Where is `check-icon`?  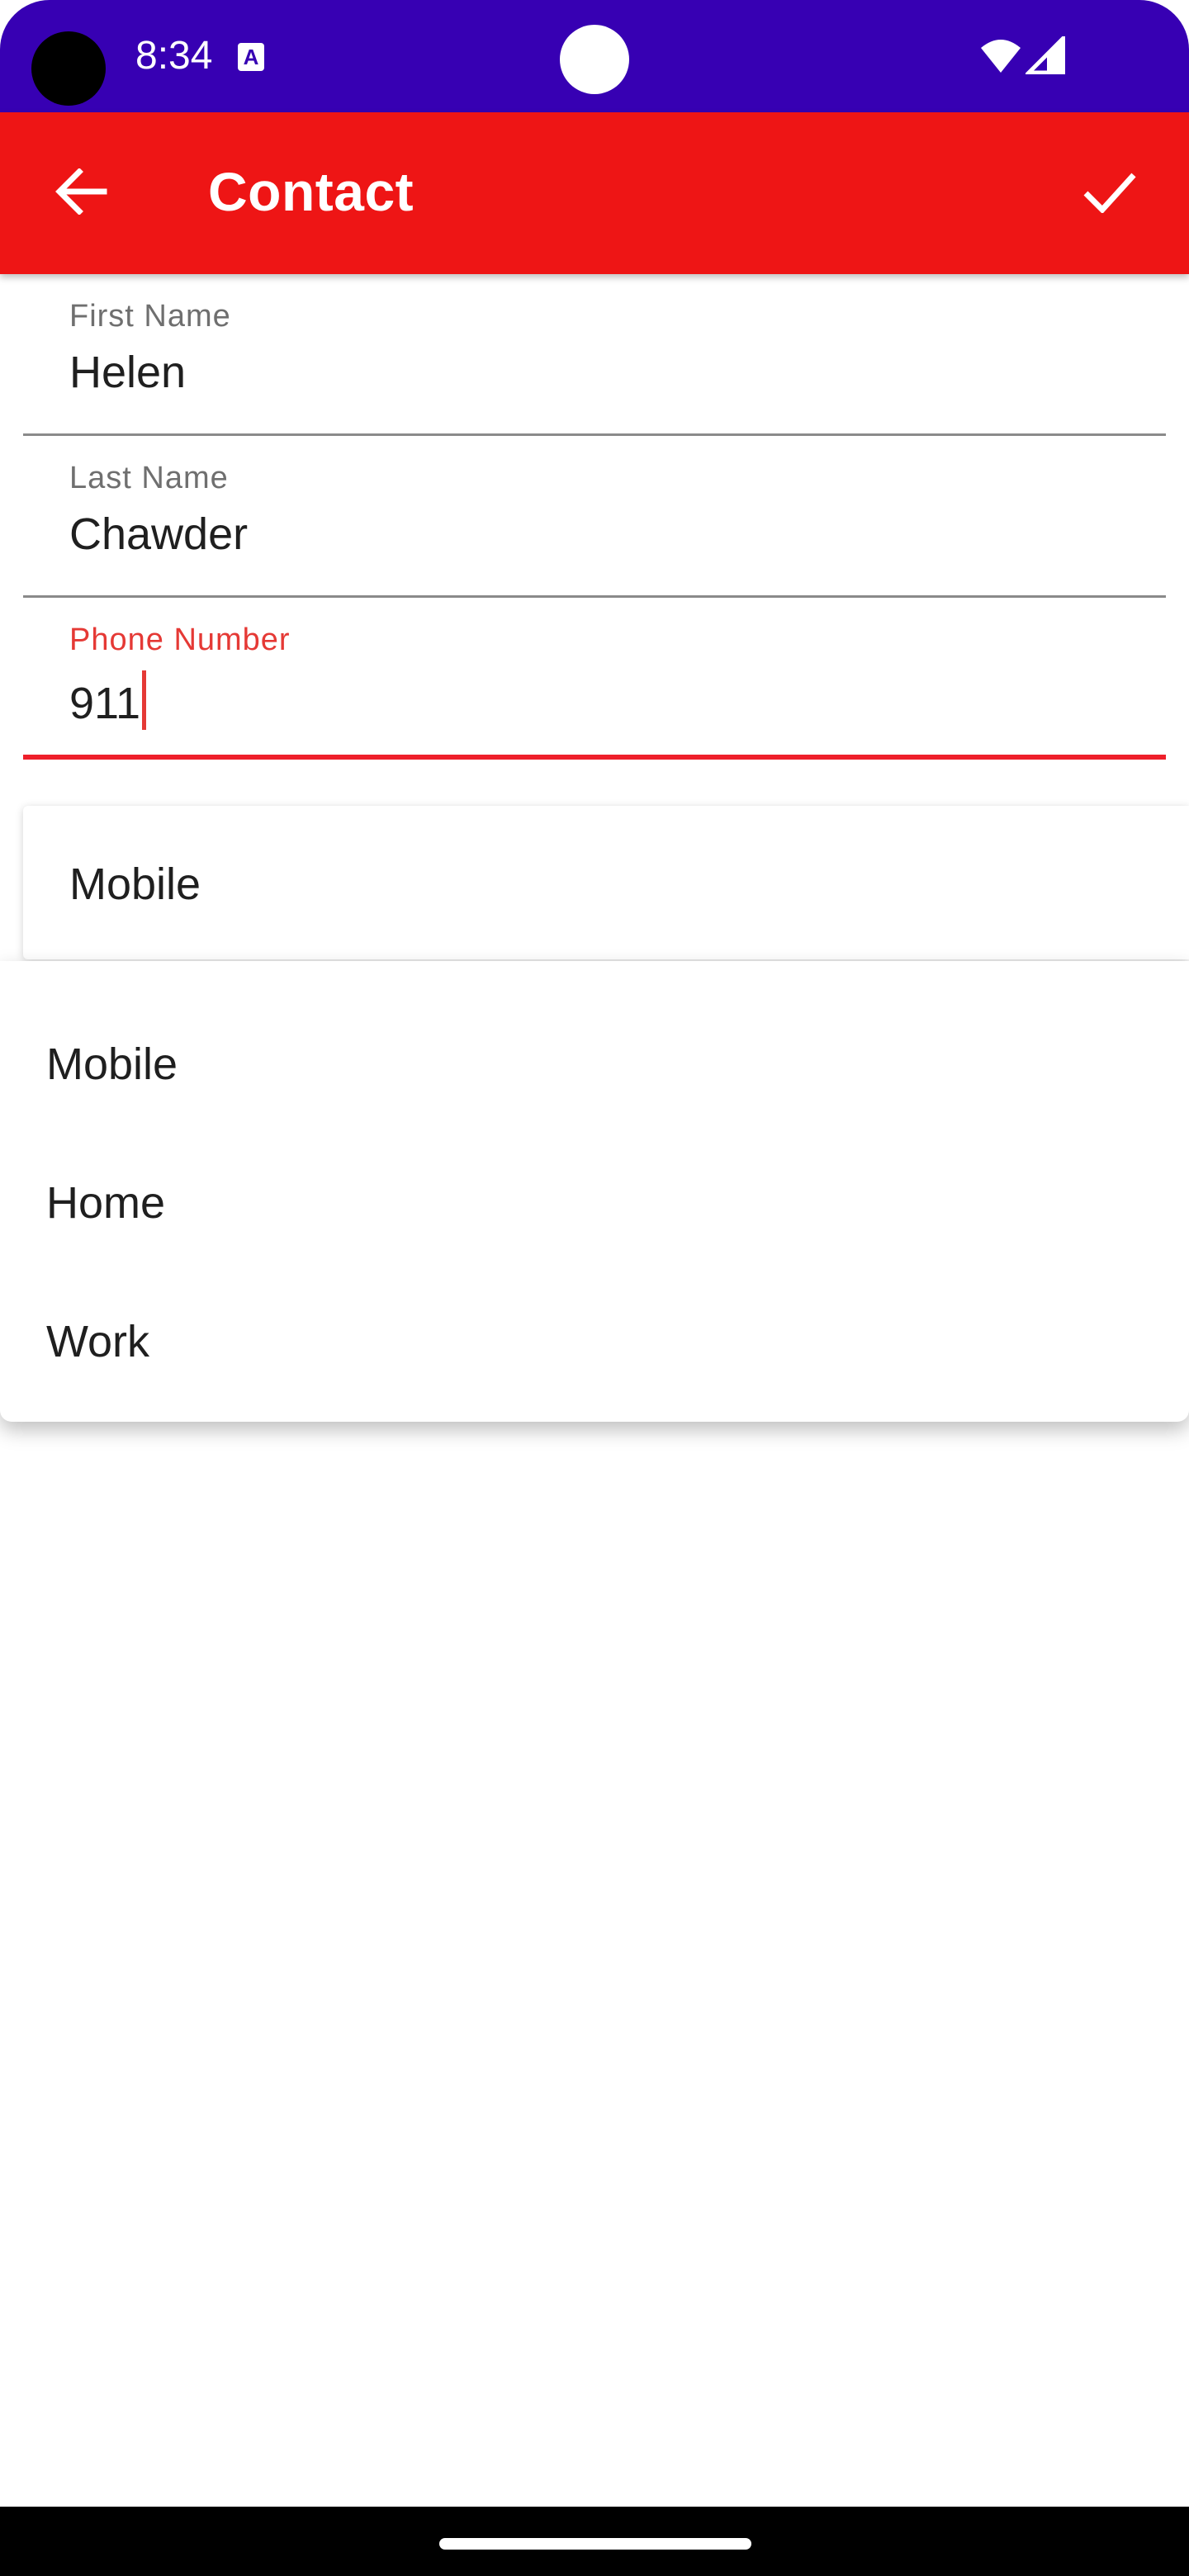
check-icon is located at coordinates (1109, 193).